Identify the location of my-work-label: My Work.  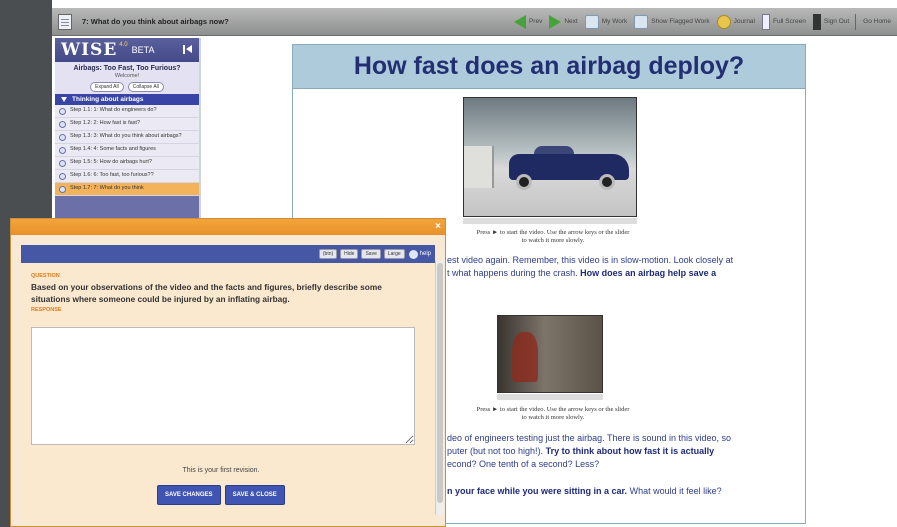
(614, 21).